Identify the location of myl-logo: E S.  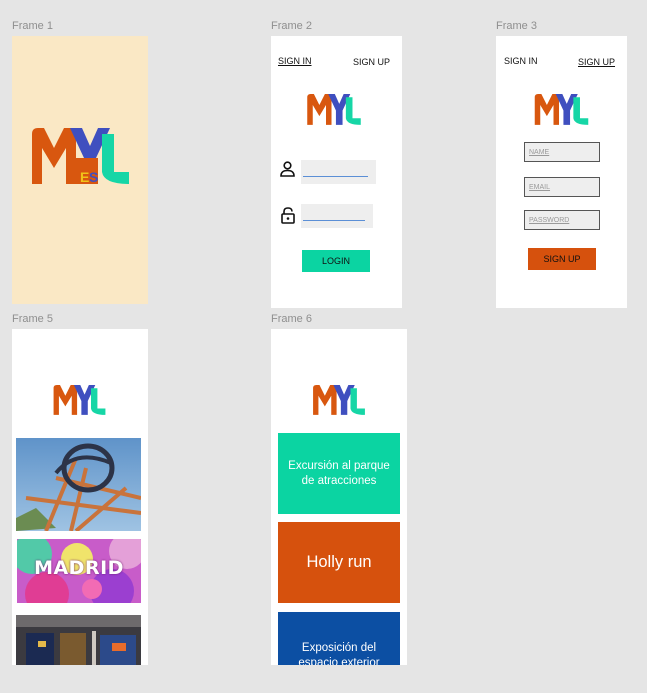
(80, 157).